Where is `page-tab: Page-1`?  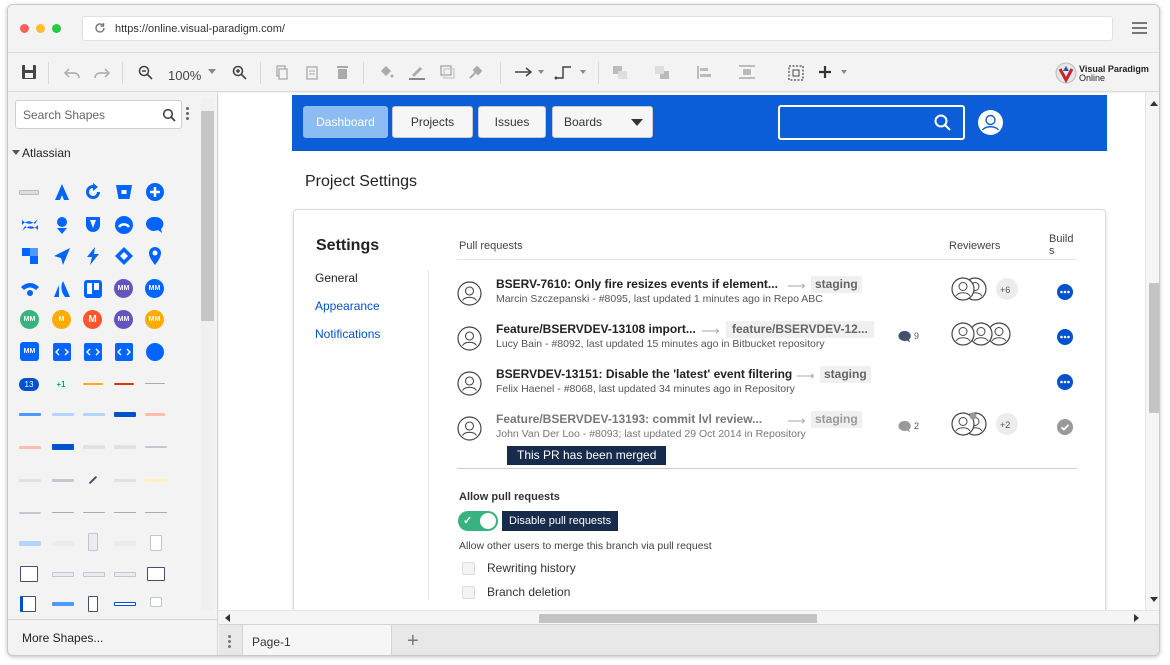 page-tab: Page-1 is located at coordinates (317, 640).